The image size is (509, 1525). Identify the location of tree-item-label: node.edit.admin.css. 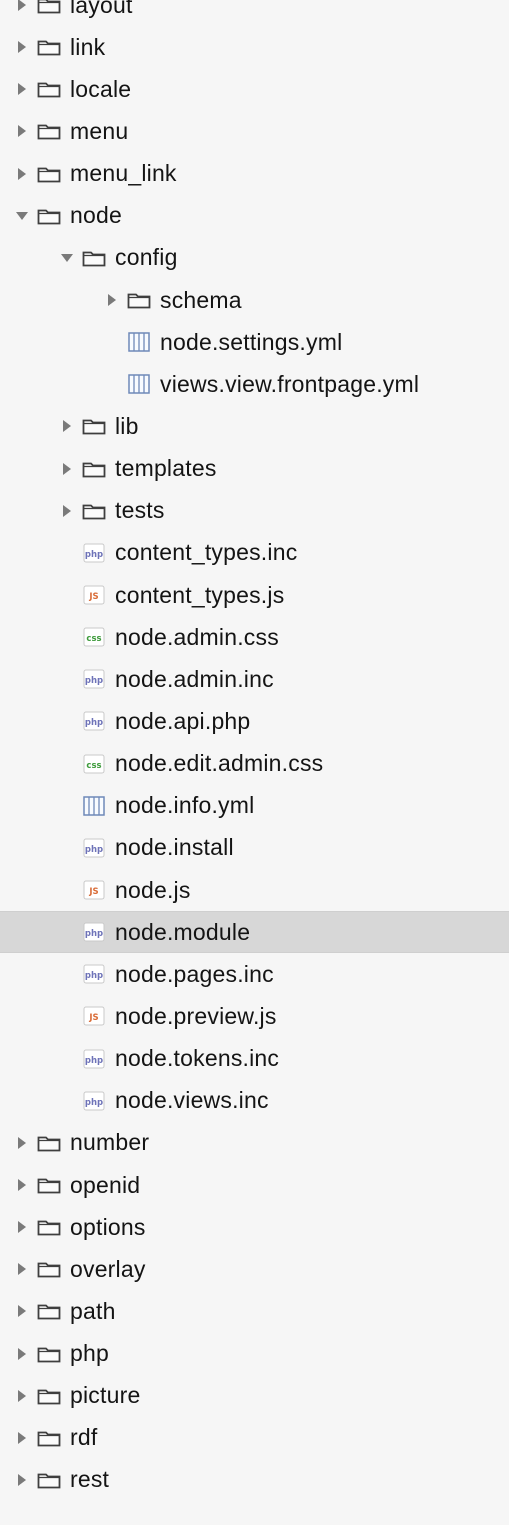
(219, 763).